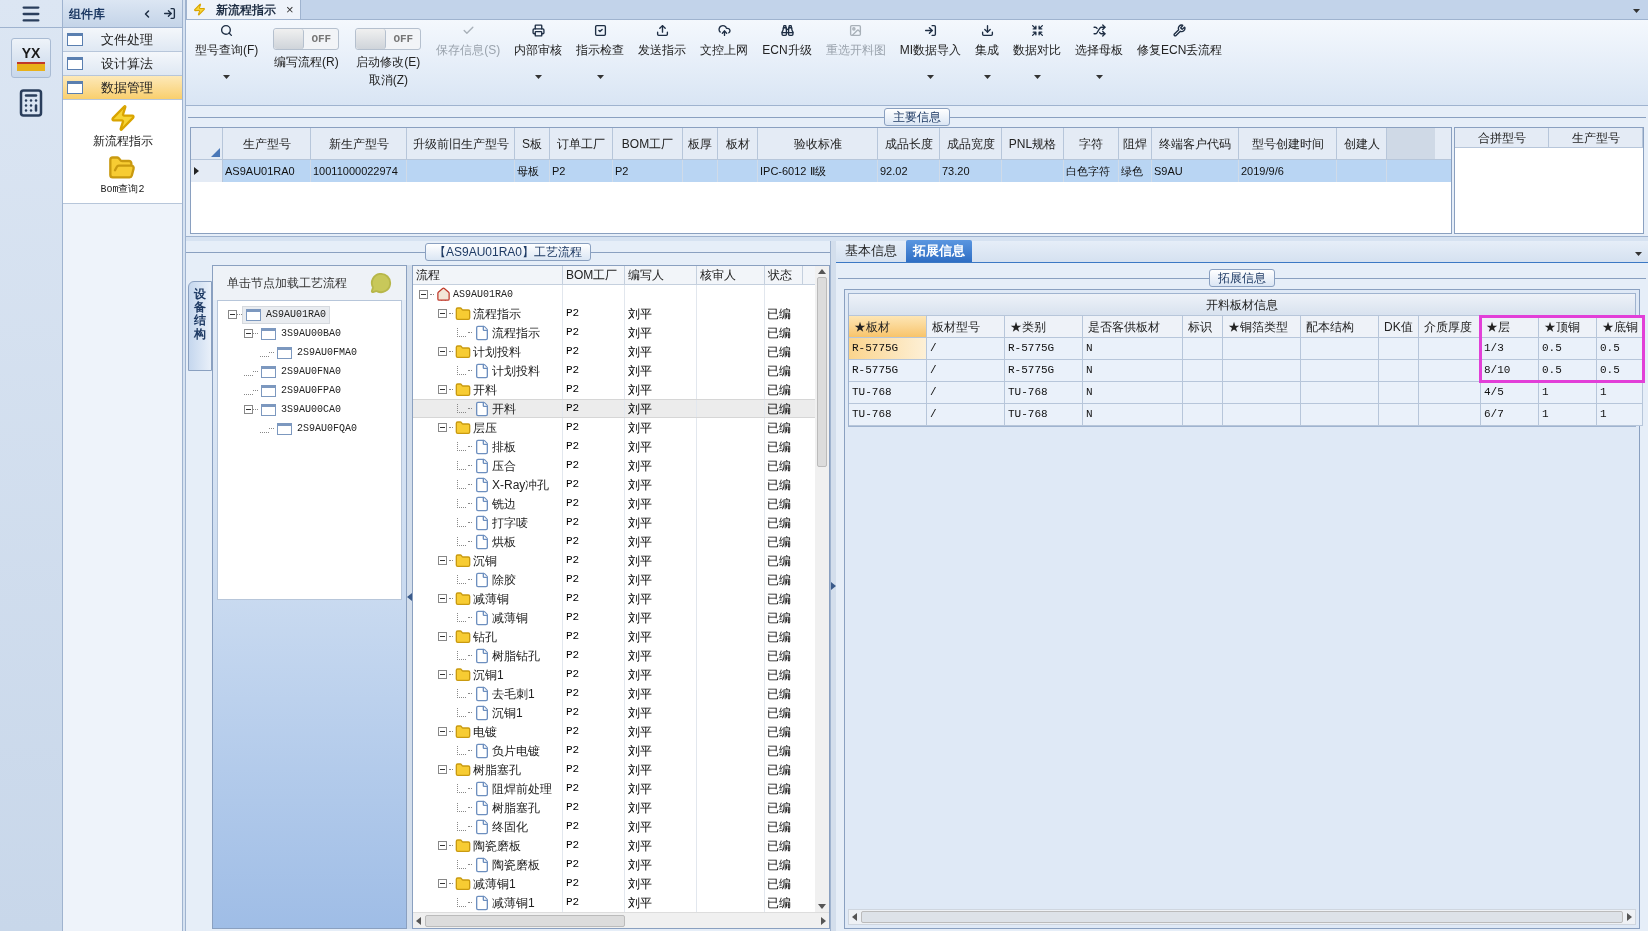 The height and width of the screenshot is (931, 1648). I want to click on collapse-arrow-icon, so click(409, 597).